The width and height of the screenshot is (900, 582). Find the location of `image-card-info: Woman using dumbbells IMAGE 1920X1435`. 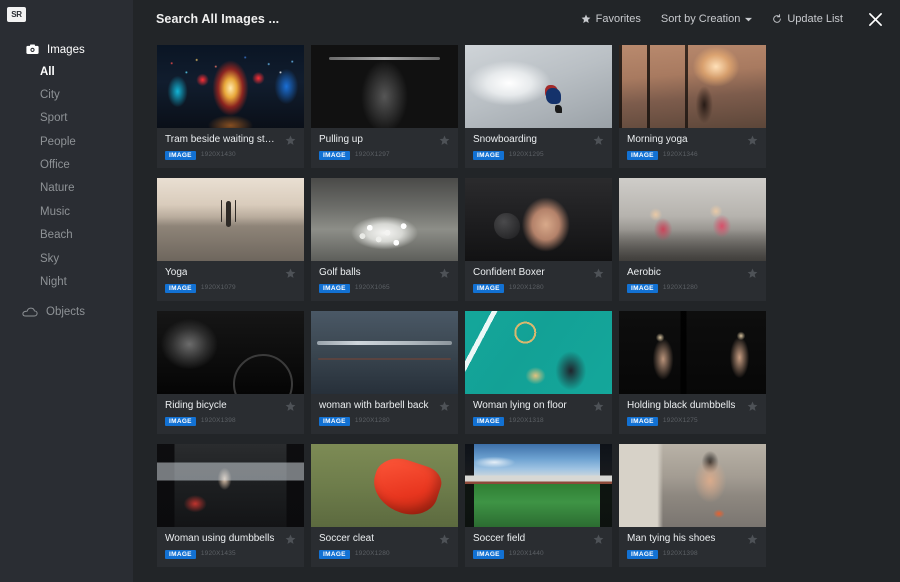

image-card-info: Woman using dumbbells IMAGE 1920X1435 is located at coordinates (230, 547).